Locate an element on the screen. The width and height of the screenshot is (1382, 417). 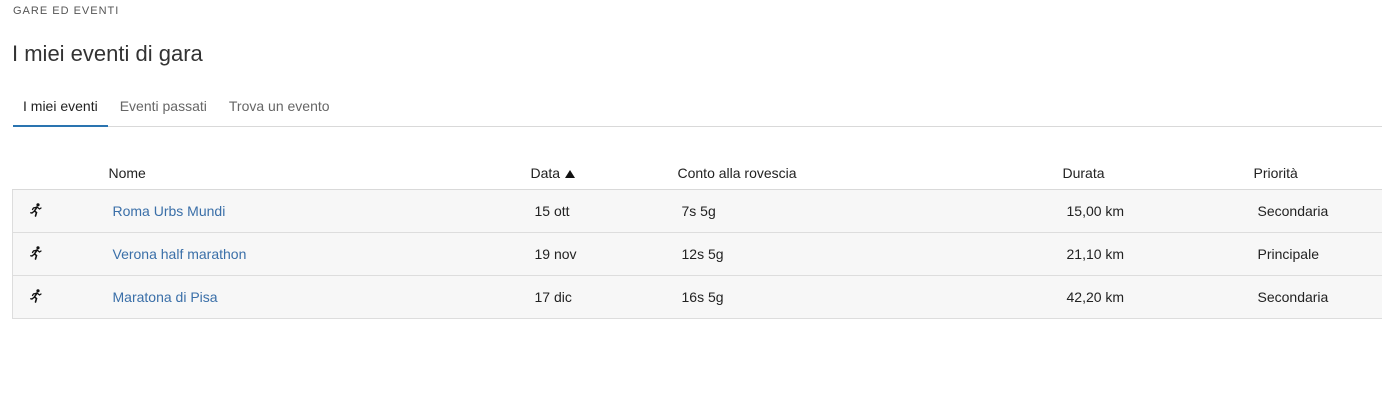
event-name-link: Roma Urbs Mundi is located at coordinates (169, 211).